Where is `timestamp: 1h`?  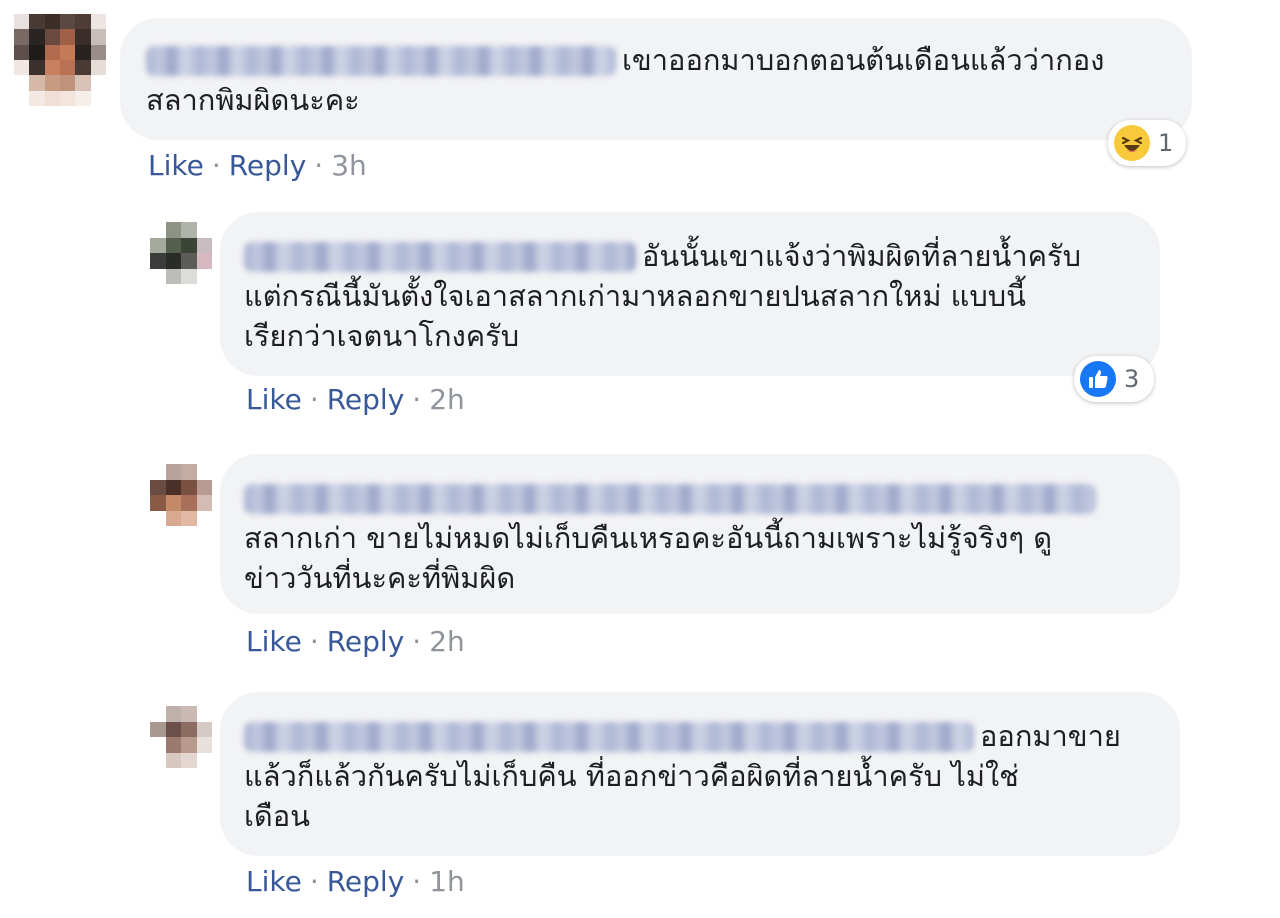 timestamp: 1h is located at coordinates (447, 881).